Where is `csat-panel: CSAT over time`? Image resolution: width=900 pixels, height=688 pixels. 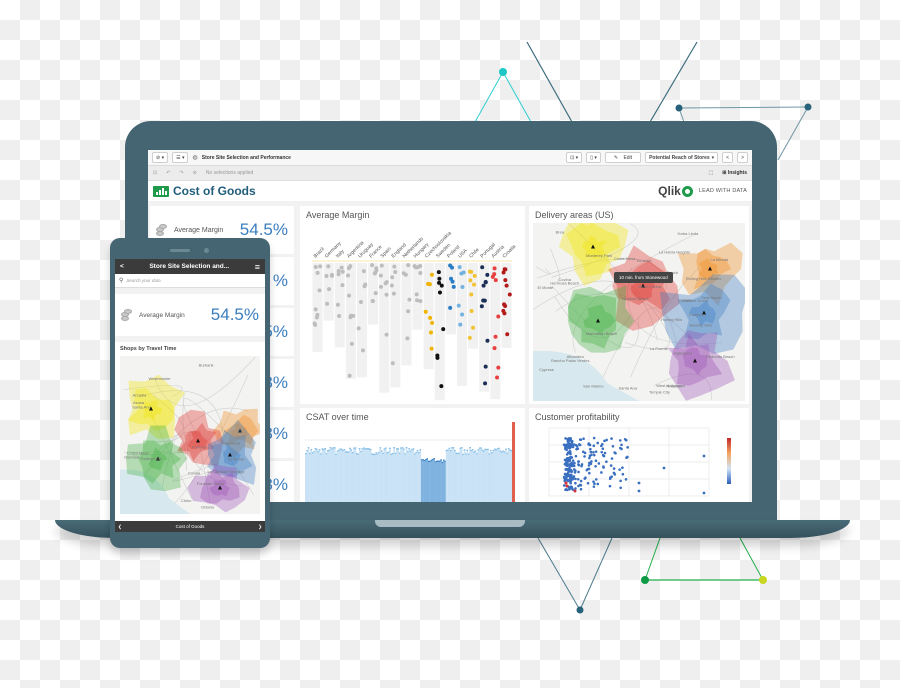 csat-panel: CSAT over time is located at coordinates (412, 455).